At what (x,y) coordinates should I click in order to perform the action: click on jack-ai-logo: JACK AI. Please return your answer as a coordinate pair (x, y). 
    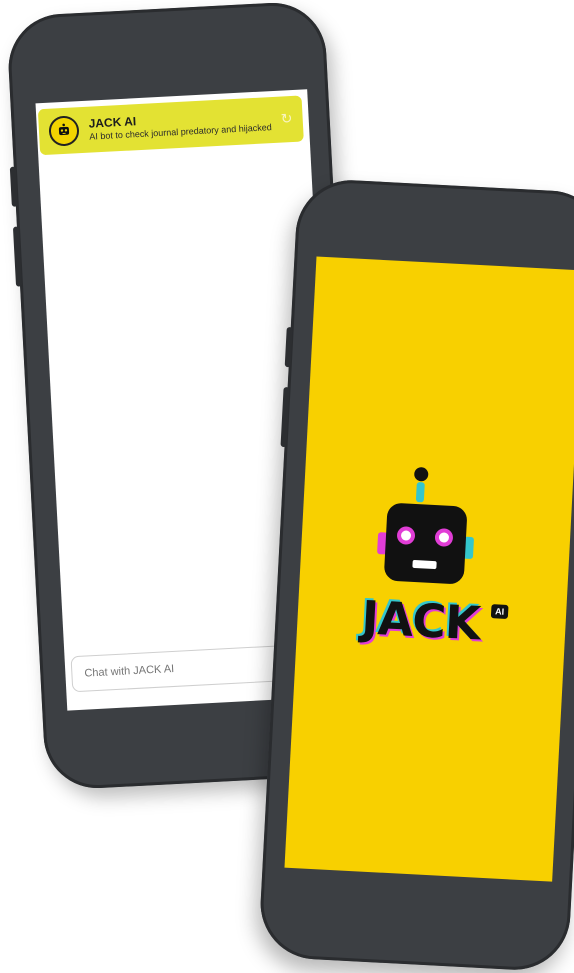
    Looking at the image, I should click on (435, 563).